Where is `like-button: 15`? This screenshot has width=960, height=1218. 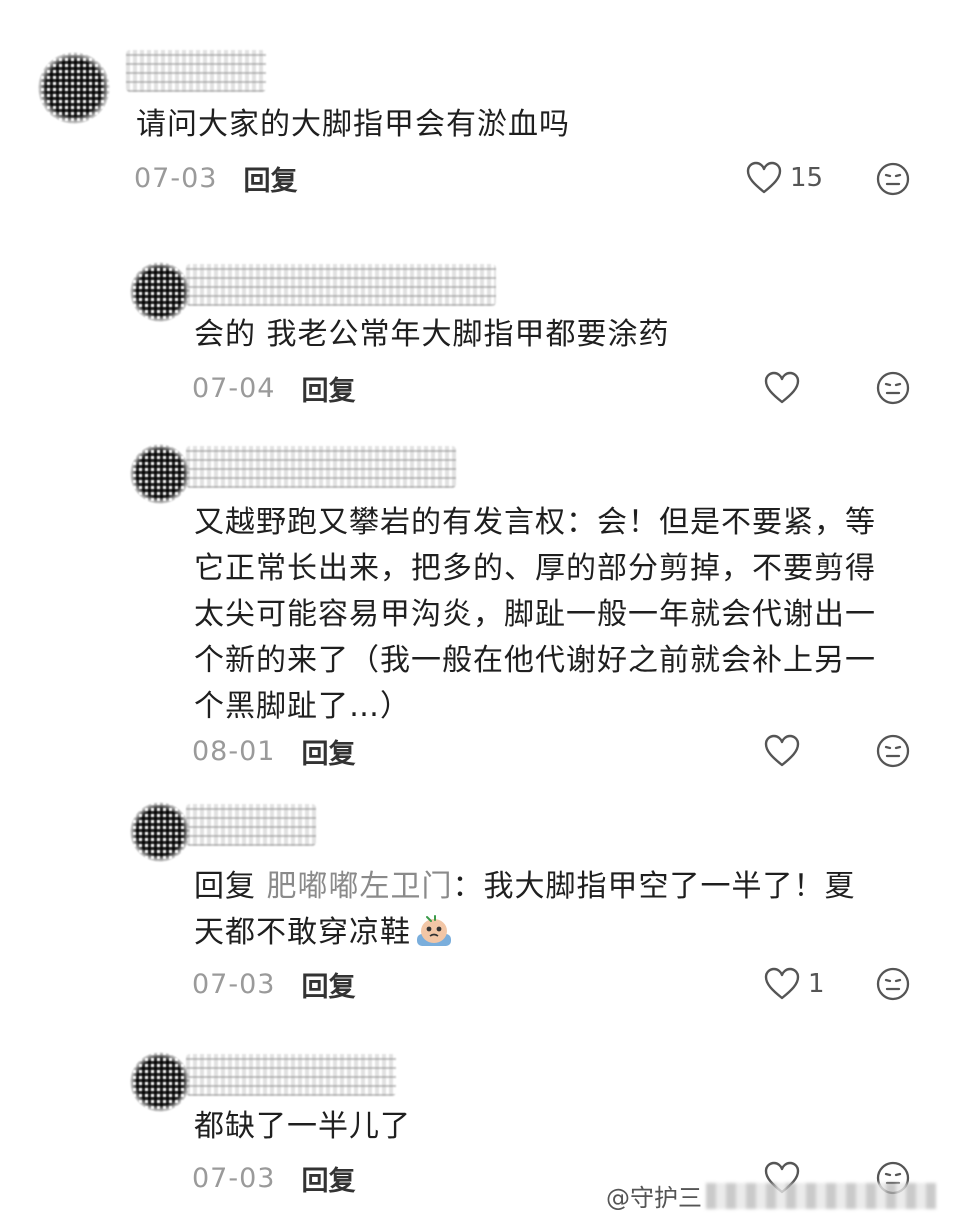 like-button: 15 is located at coordinates (784, 178).